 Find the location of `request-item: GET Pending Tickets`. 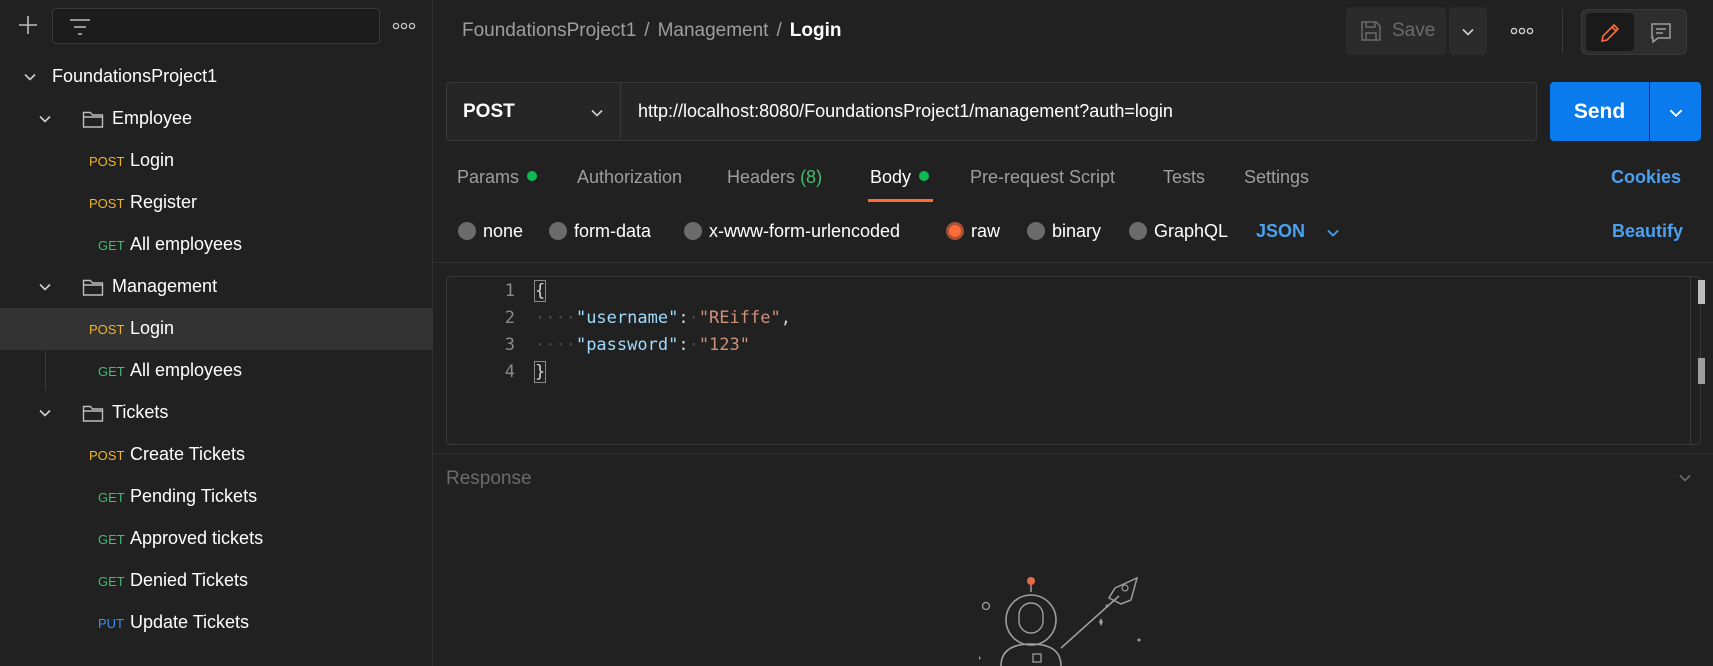

request-item: GET Pending Tickets is located at coordinates (216, 497).